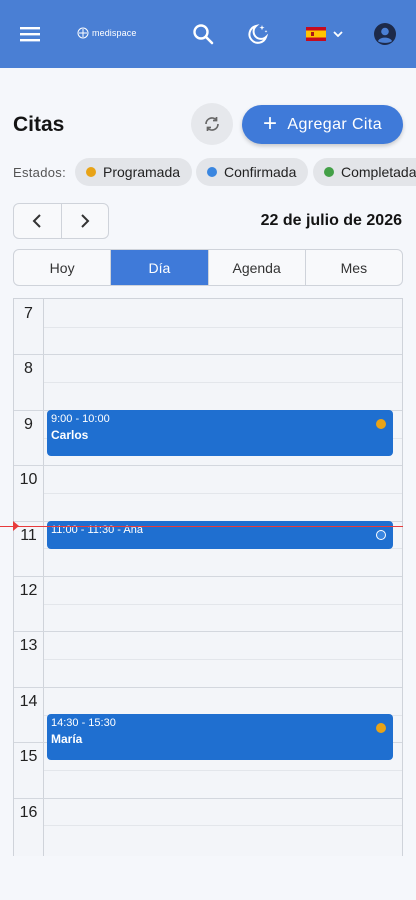 This screenshot has width=416, height=900. I want to click on status-chip-programada: Programada, so click(134, 172).